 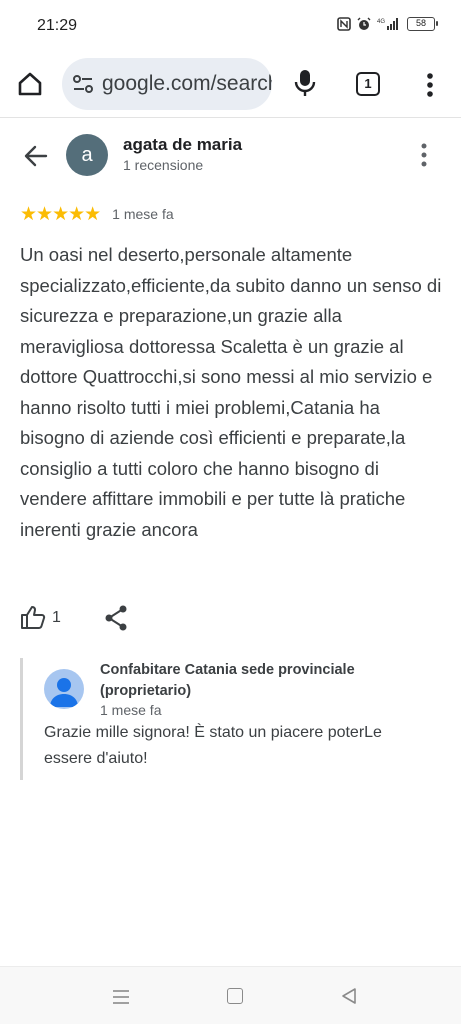 What do you see at coordinates (230, 618) in the screenshot?
I see `review-actions: 1` at bounding box center [230, 618].